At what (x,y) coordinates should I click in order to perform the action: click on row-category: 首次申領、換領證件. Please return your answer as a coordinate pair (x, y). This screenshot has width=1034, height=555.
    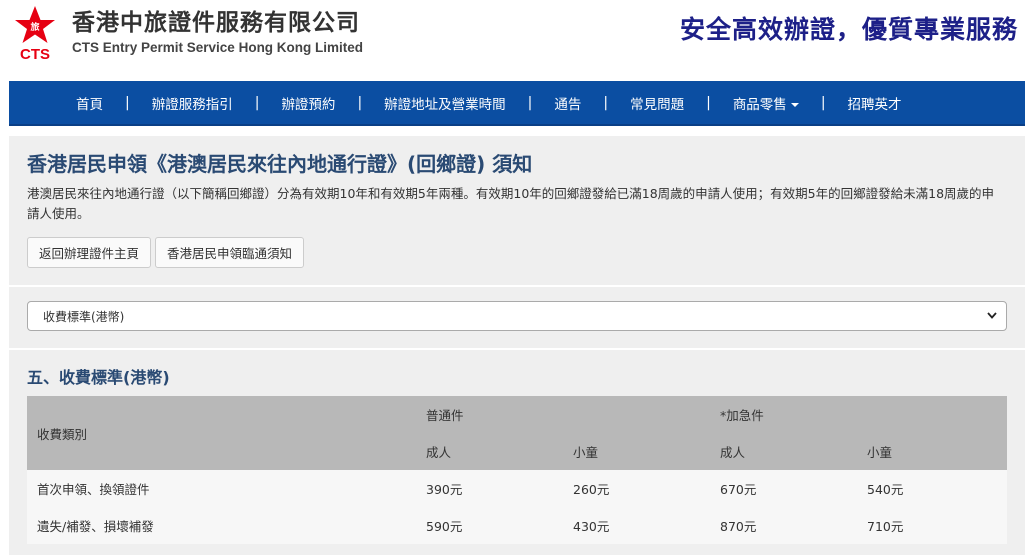
    Looking at the image, I should click on (221, 488).